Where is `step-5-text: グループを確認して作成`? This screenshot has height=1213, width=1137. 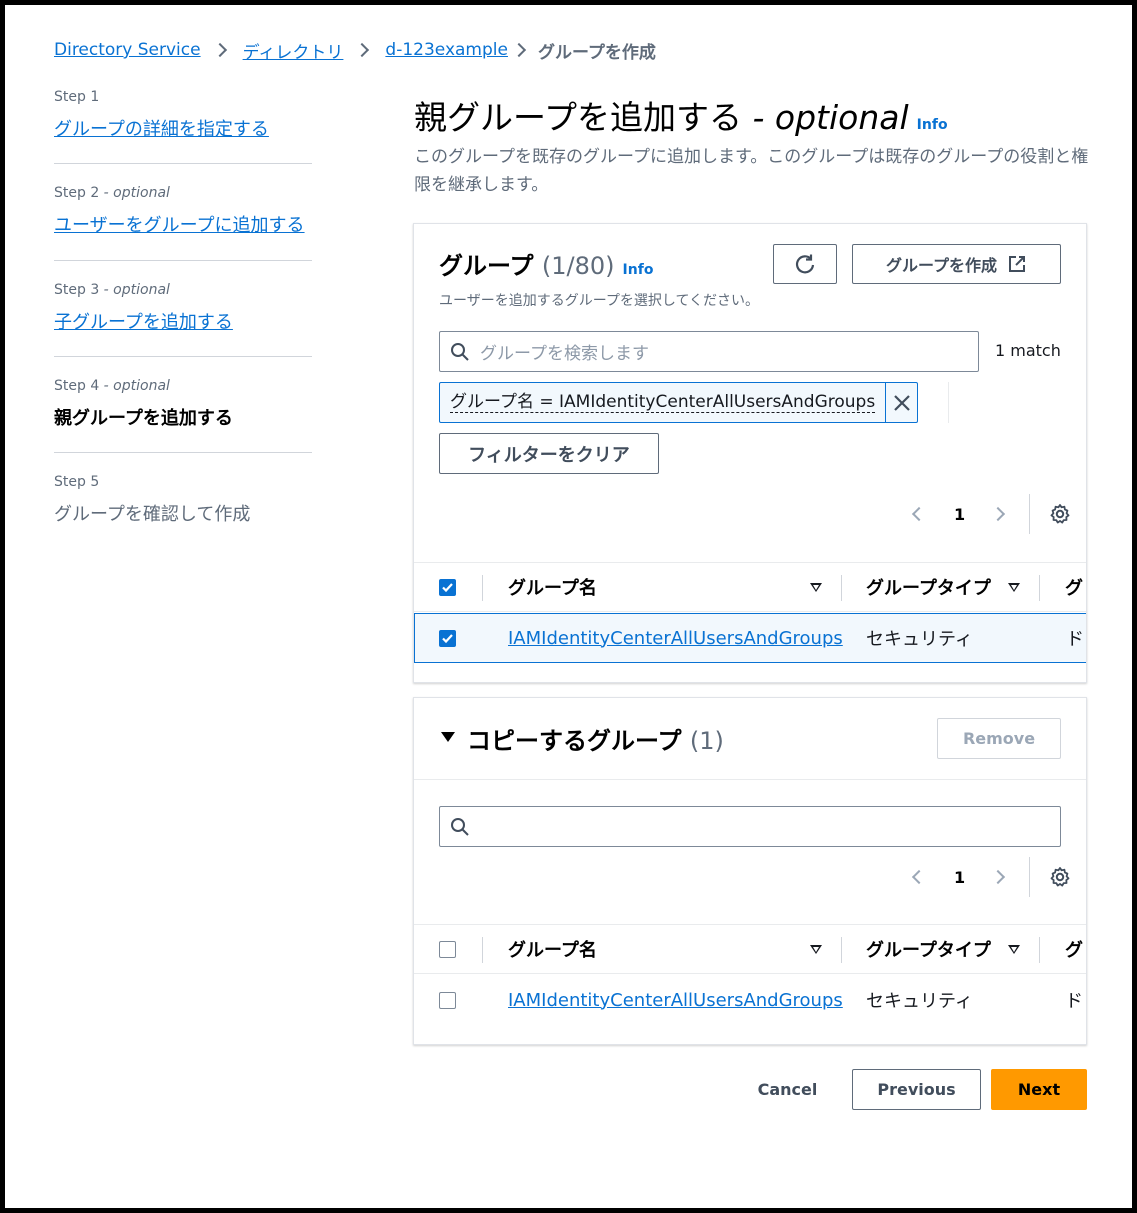
step-5-text: グループを確認して作成 is located at coordinates (152, 514).